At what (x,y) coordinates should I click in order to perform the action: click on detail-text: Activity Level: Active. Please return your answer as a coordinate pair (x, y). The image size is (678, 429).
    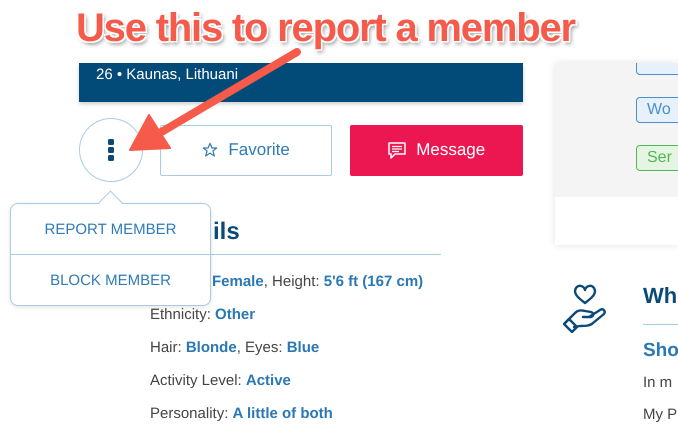
    Looking at the image, I should click on (221, 381).